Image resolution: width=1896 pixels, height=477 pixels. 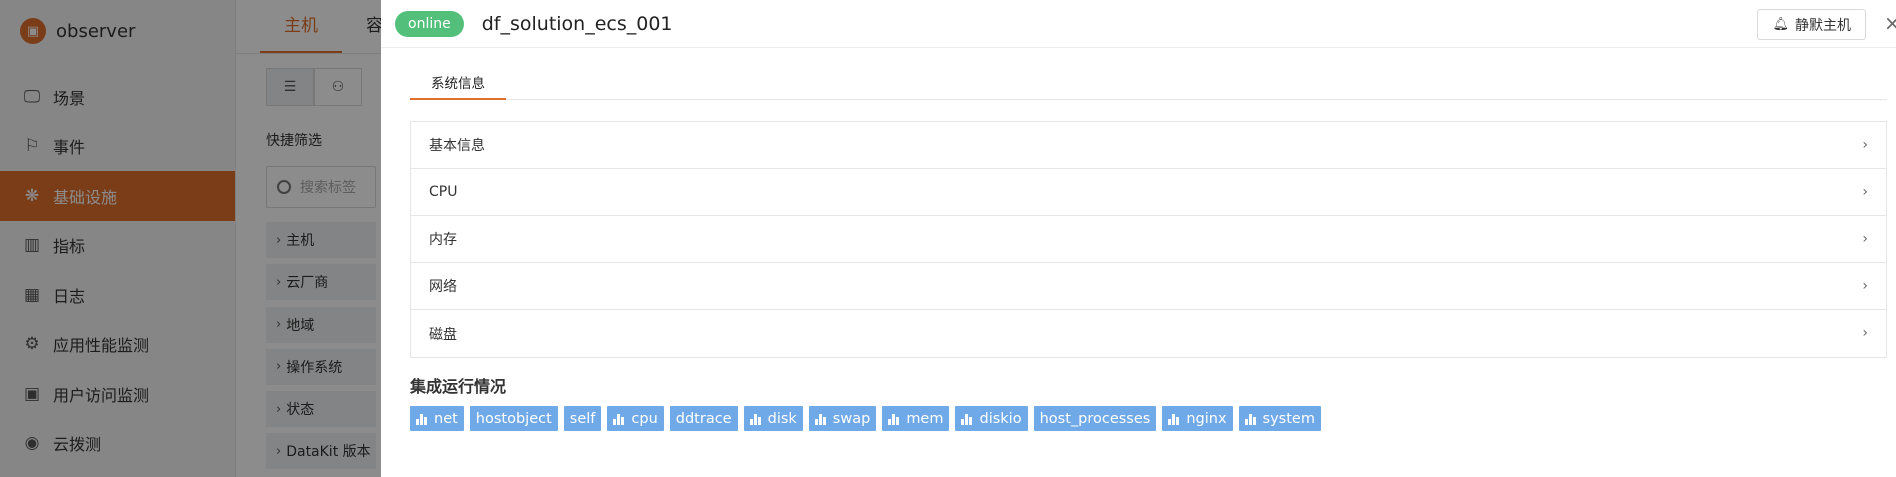 What do you see at coordinates (1148, 286) in the screenshot?
I see `collapse-section: 网络 ›` at bounding box center [1148, 286].